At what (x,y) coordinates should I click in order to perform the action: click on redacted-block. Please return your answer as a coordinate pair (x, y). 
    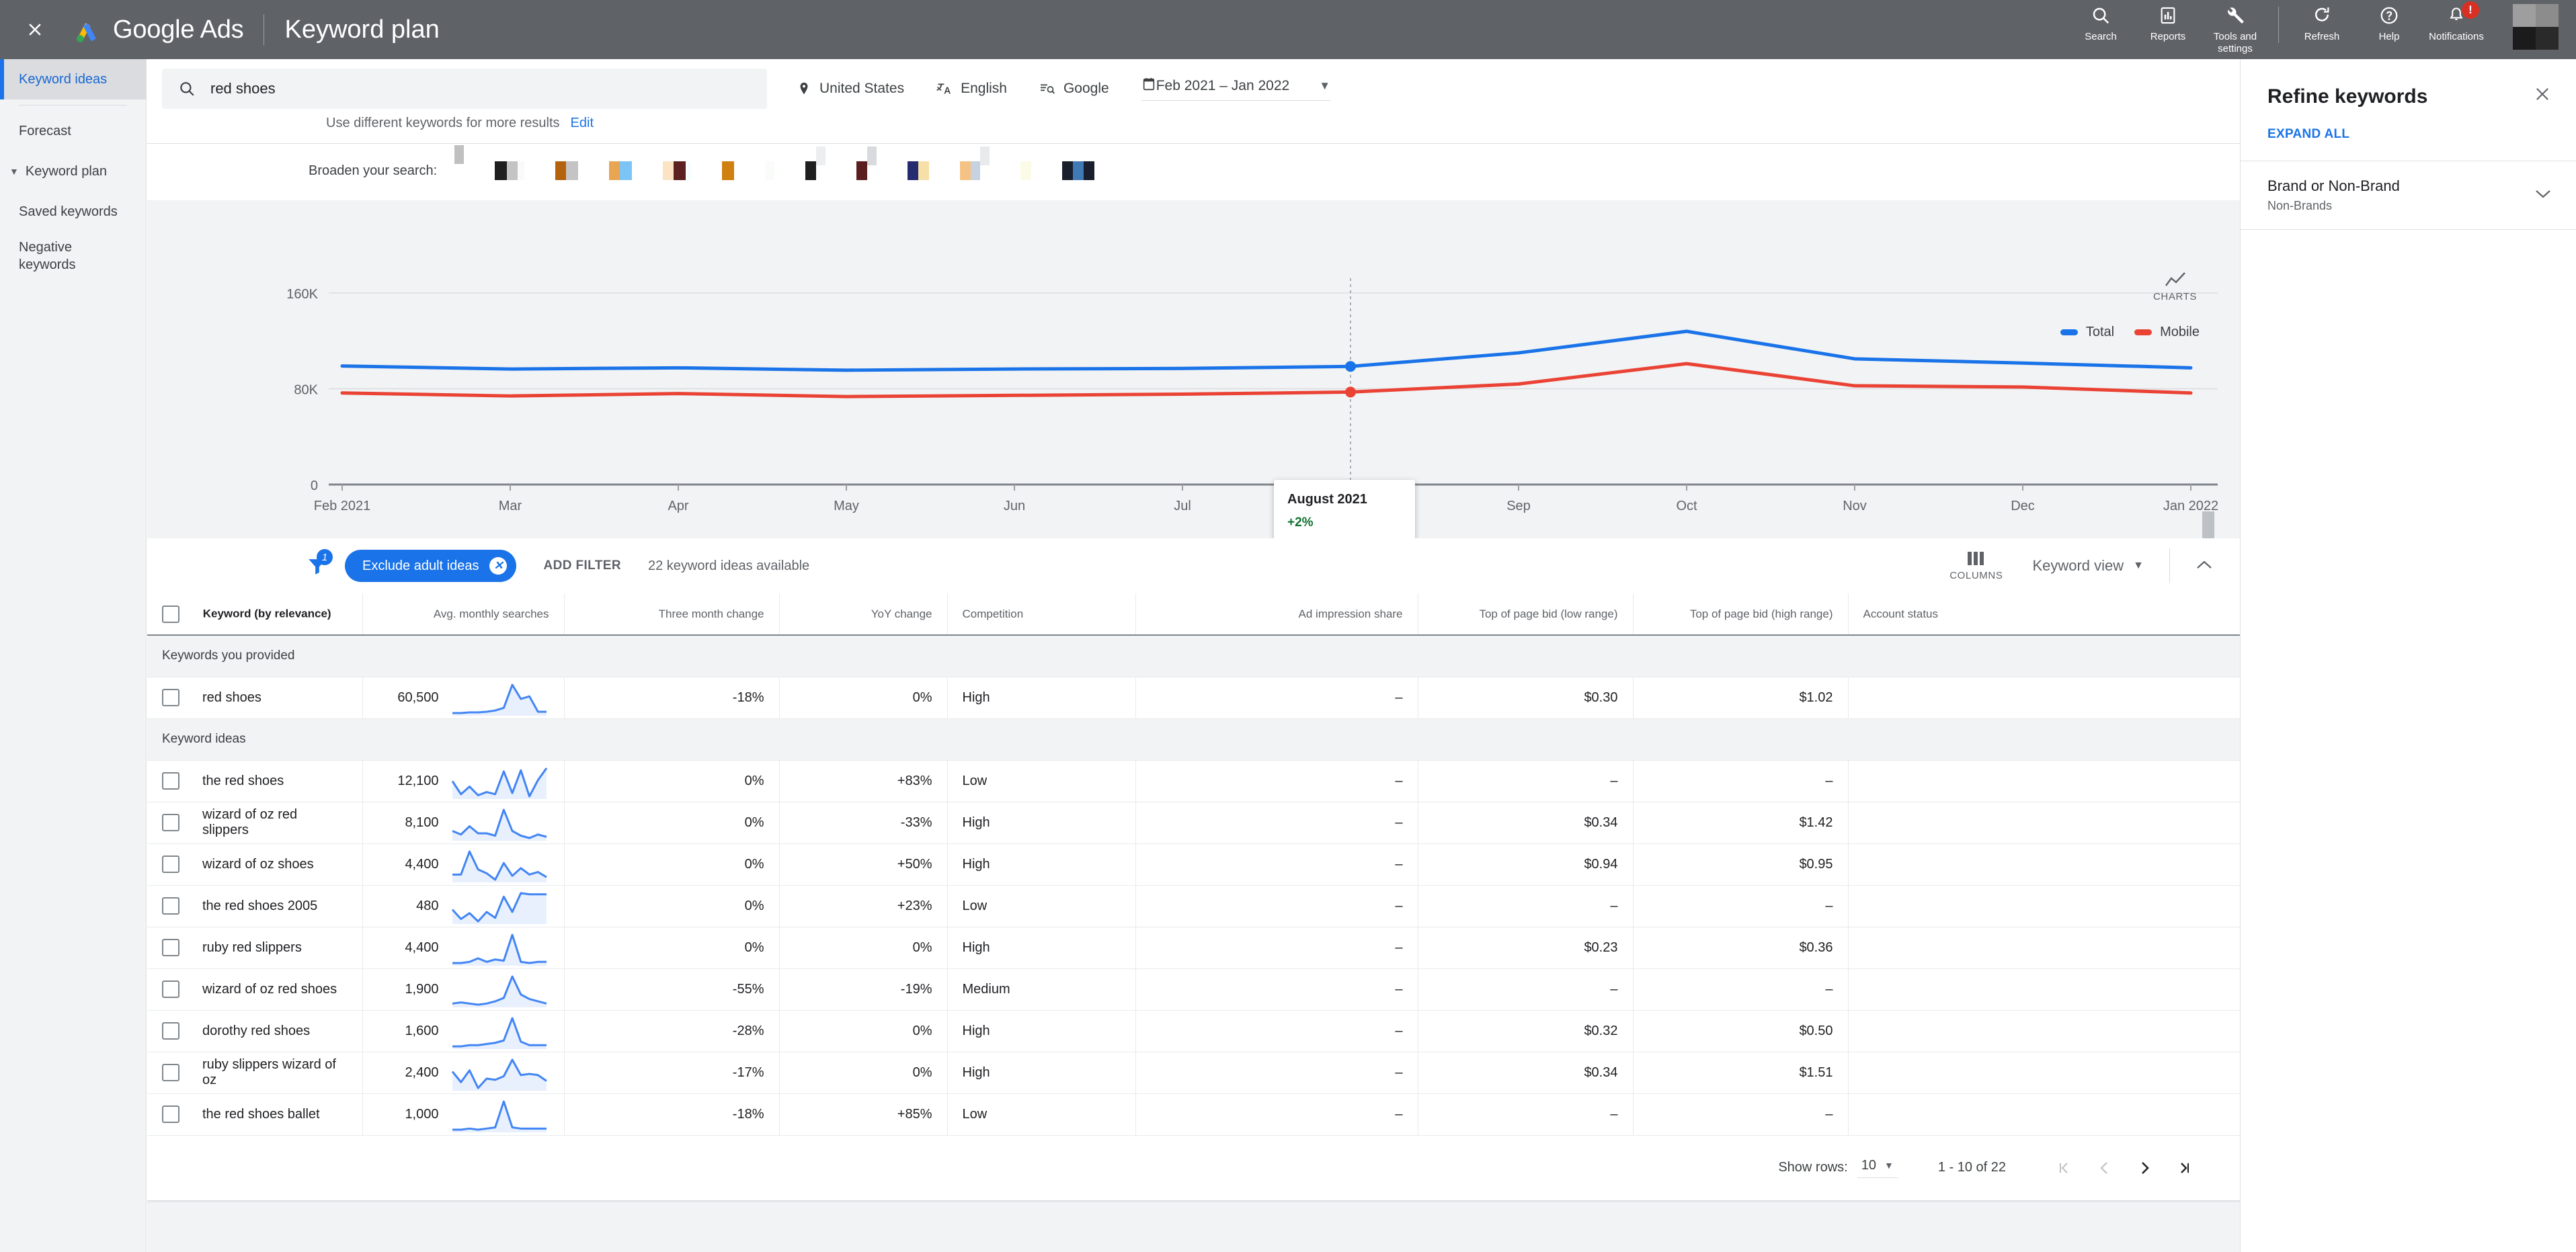
    Looking at the image, I should click on (728, 170).